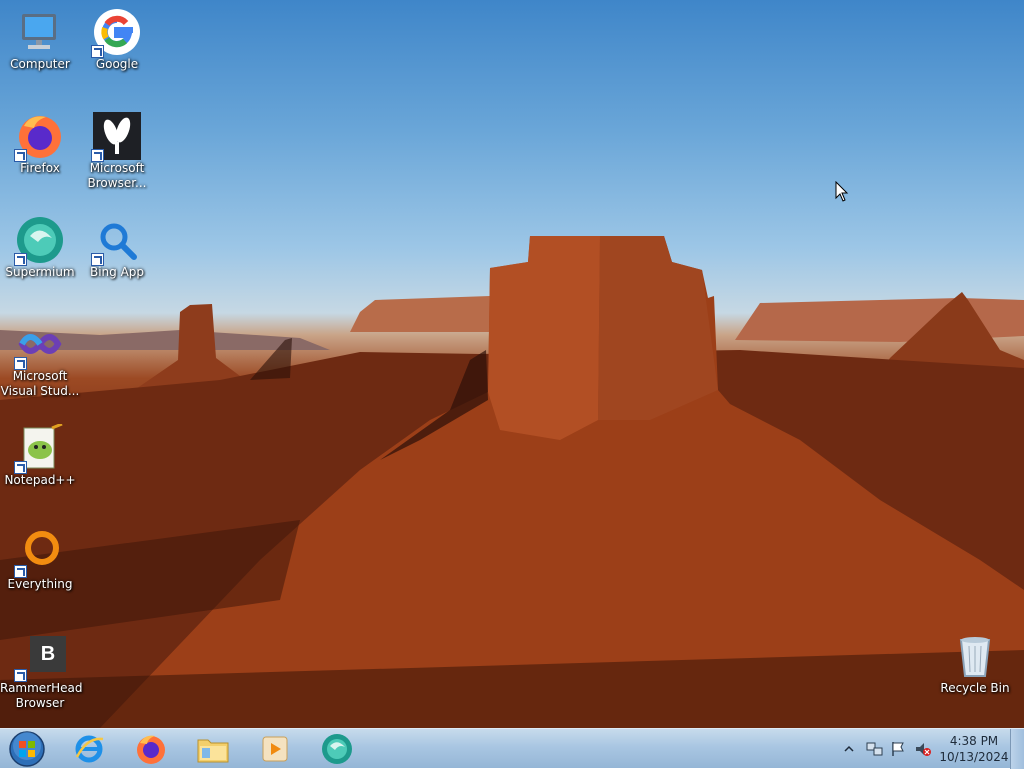 The image size is (1024, 769). I want to click on taskbar-firefox-button, so click(151, 749).